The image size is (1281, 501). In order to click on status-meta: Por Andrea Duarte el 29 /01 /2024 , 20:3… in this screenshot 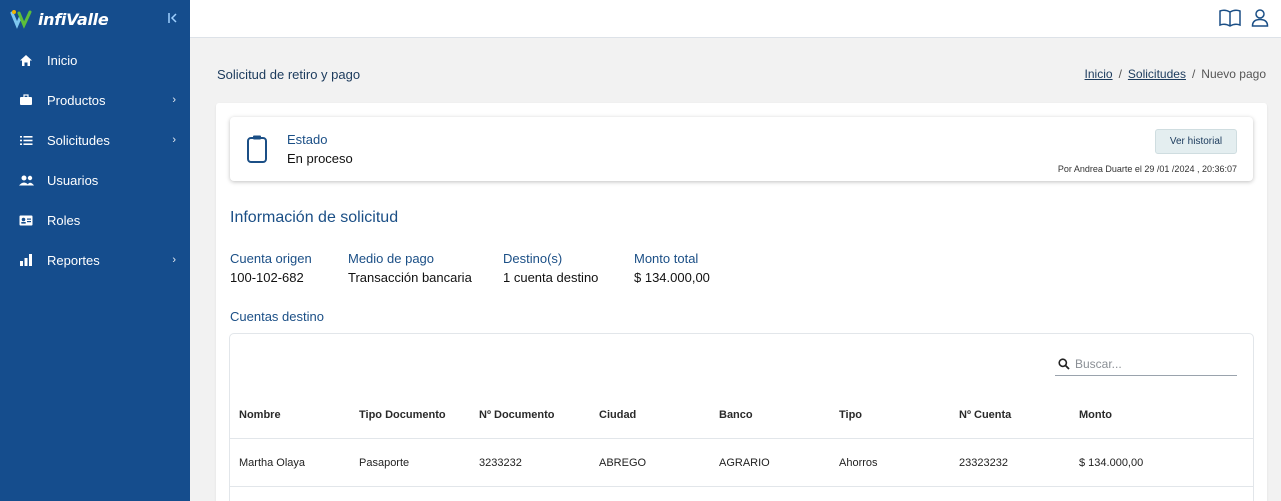, I will do `click(1147, 169)`.